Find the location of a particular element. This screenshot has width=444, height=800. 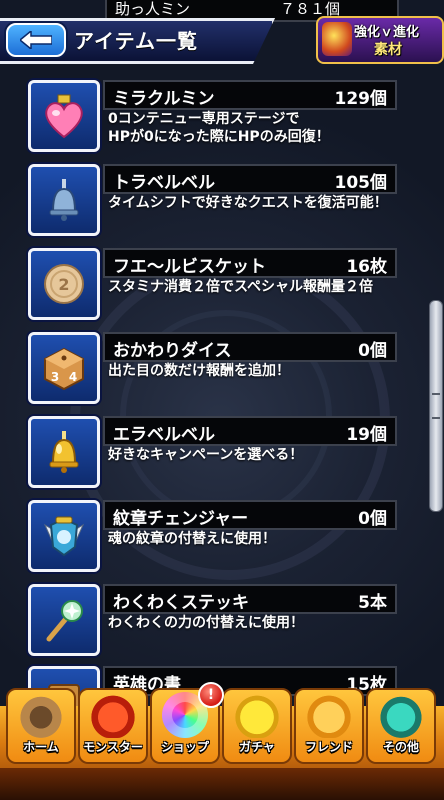

list-item: エラベルベル 19個 好きなキャンペーンを選べる！ is located at coordinates (222, 456).